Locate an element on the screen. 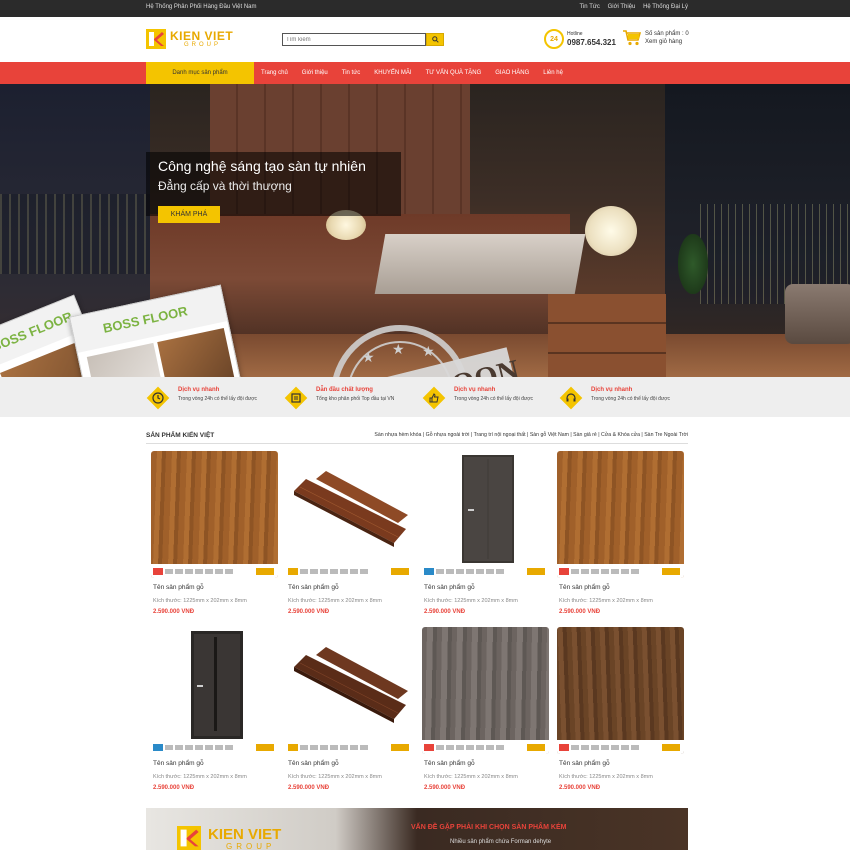  banner-title: Công nghệ sáng tạo sàn tự nhiên is located at coordinates (262, 166).